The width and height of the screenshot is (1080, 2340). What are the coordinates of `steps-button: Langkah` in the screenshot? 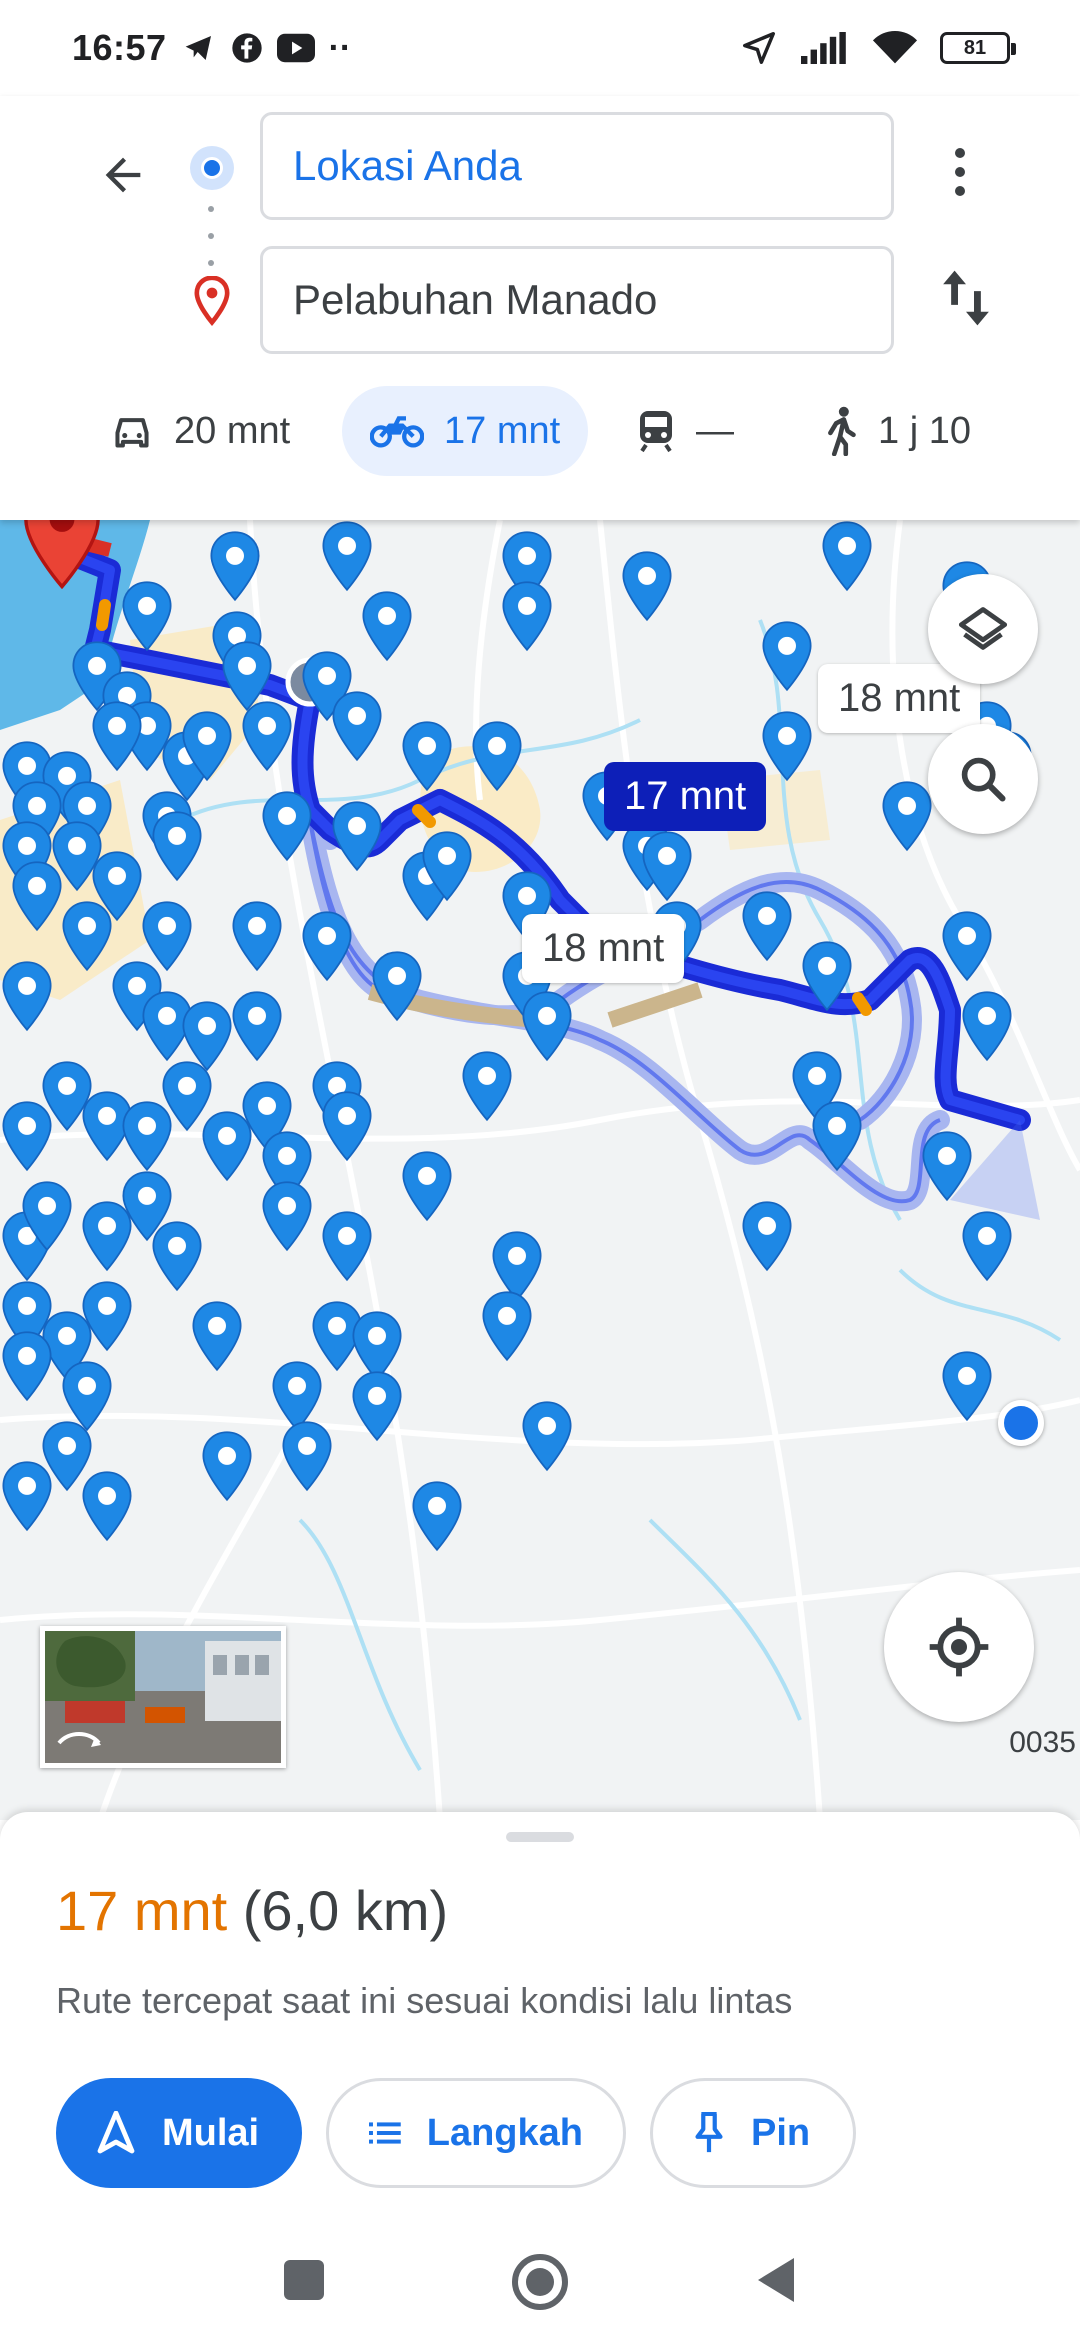 It's located at (476, 2133).